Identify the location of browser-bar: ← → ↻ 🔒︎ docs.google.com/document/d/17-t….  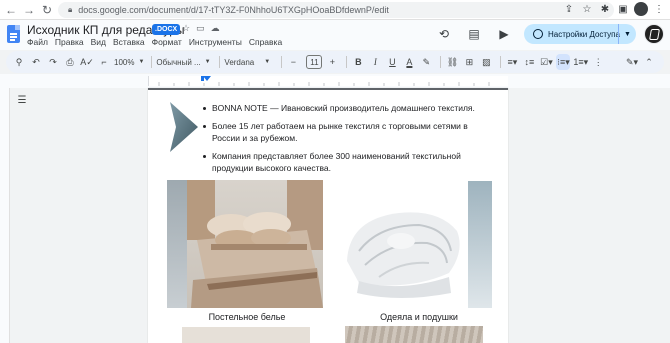
(335, 10).